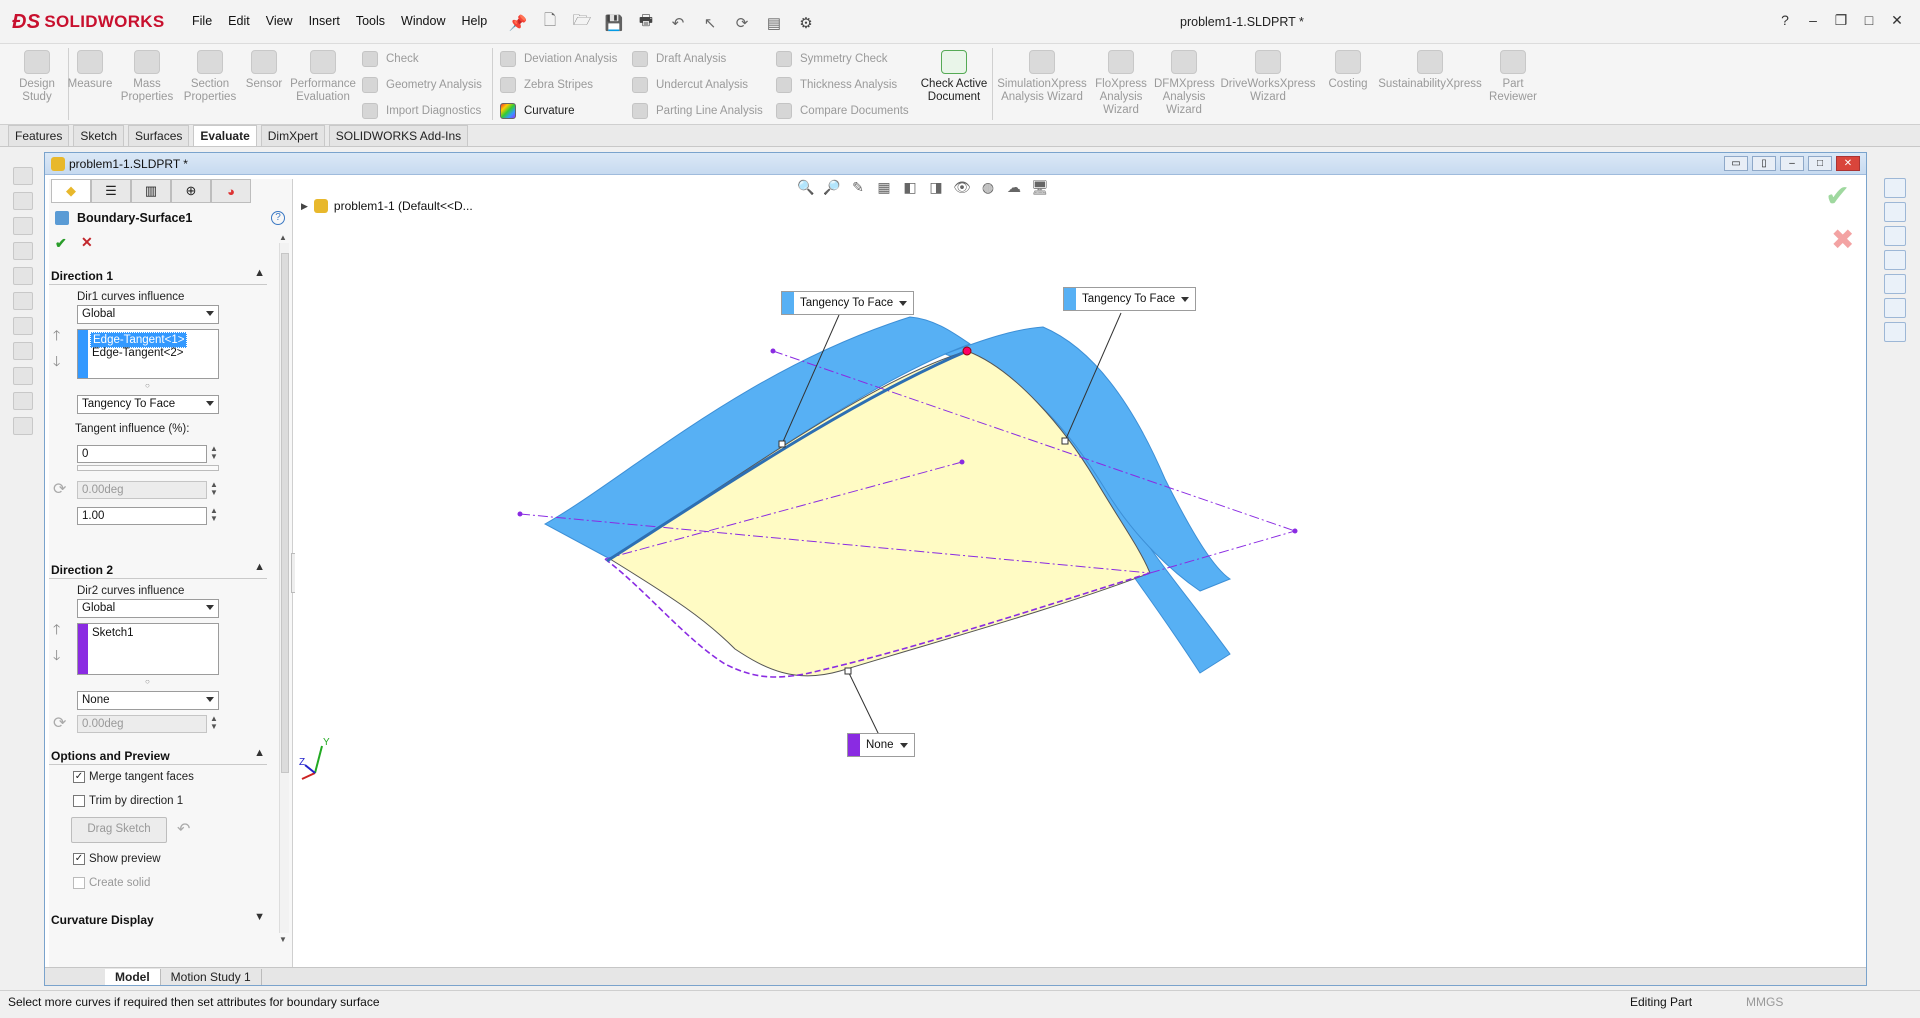  What do you see at coordinates (550, 22) in the screenshot?
I see `new-icon: 🗋` at bounding box center [550, 22].